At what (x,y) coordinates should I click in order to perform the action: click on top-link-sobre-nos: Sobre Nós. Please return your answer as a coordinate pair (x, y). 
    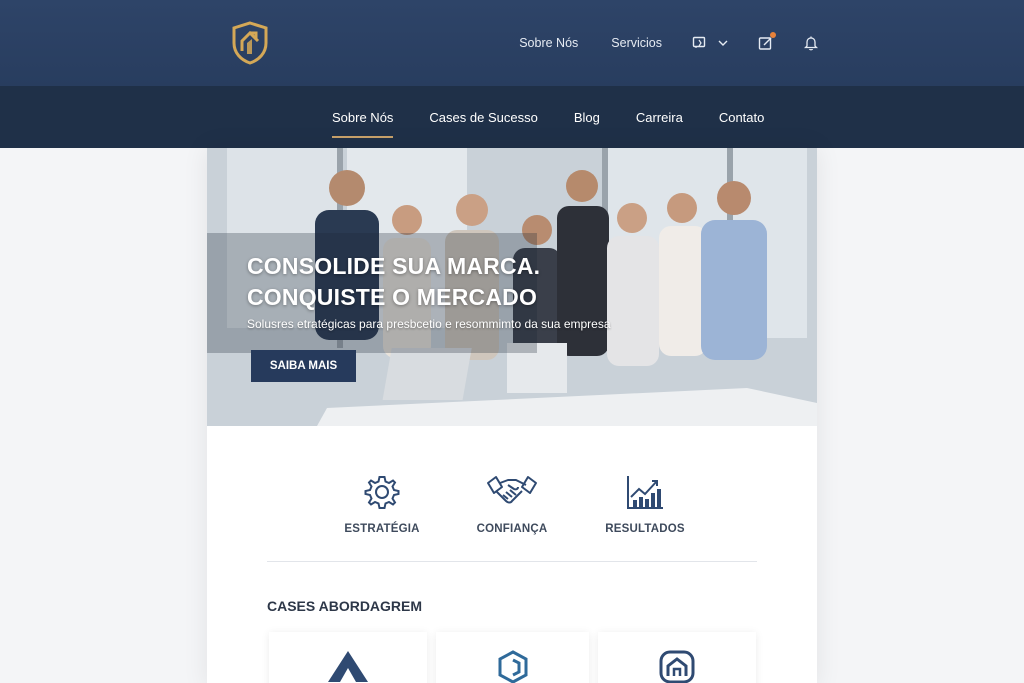
    Looking at the image, I should click on (548, 43).